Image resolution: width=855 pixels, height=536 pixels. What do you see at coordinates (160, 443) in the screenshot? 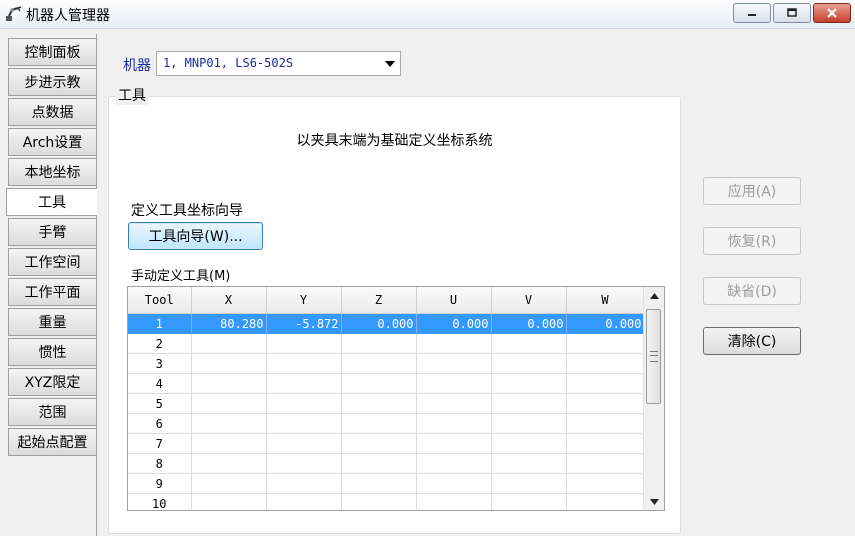
I see `tool-cell: 7` at bounding box center [160, 443].